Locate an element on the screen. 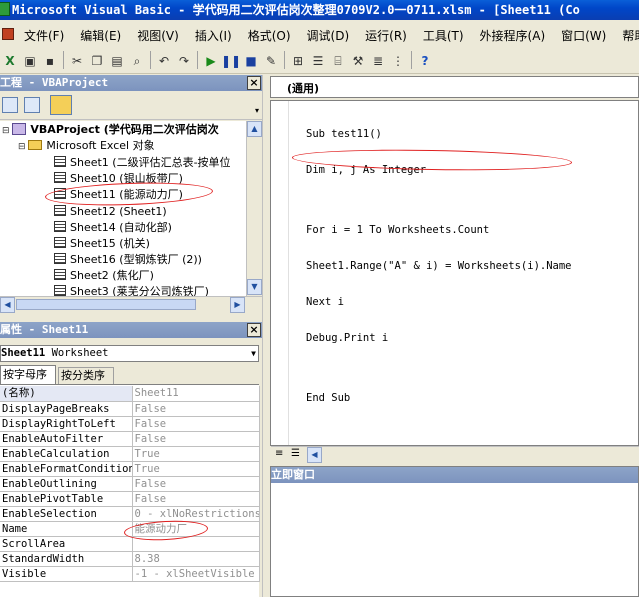 The image size is (639, 597). project-pane-header: 工程 - VBAProject is located at coordinates (131, 83).